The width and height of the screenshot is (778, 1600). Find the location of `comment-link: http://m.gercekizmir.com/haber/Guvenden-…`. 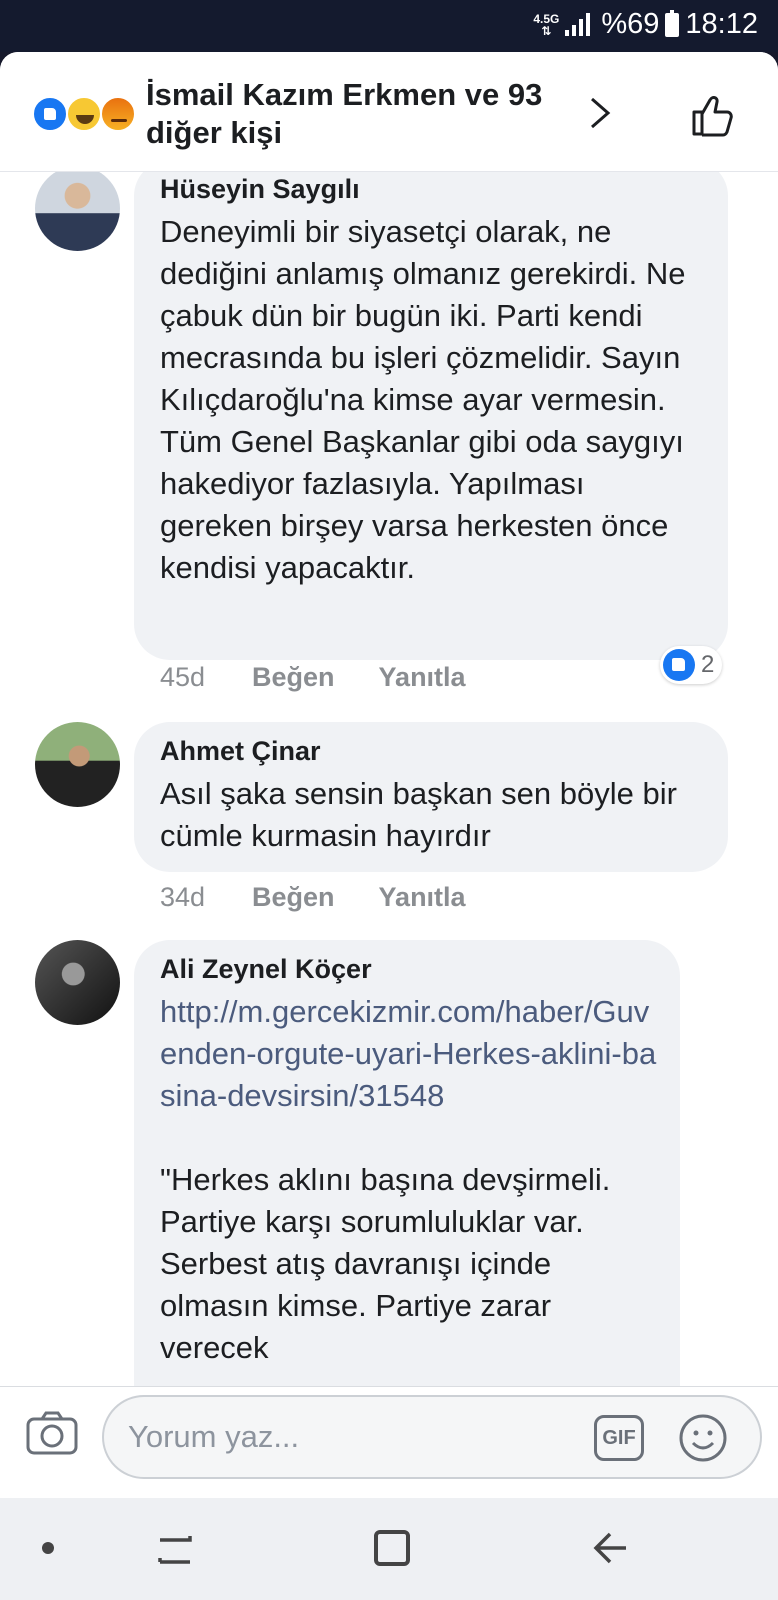

comment-link: http://m.gercekizmir.com/haber/Guvenden-… is located at coordinates (410, 1054).